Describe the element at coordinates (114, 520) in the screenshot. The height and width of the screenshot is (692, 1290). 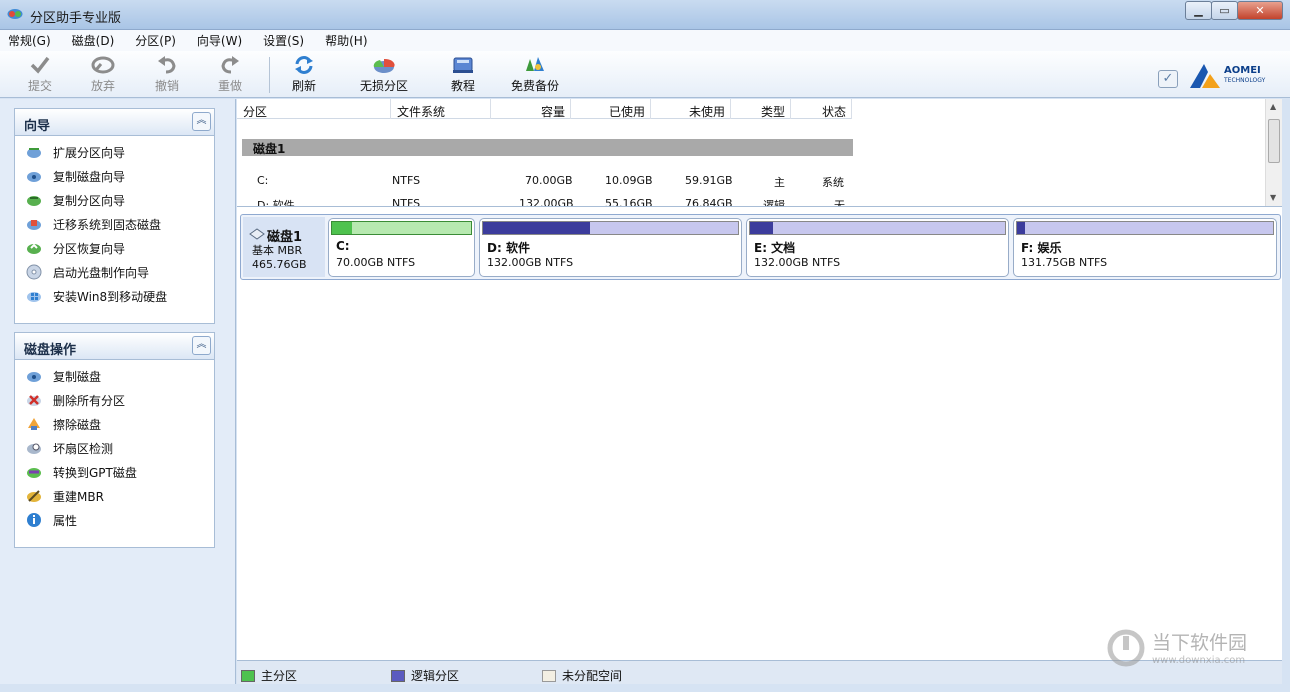
I see `disk-op-properties: 属性` at that location.